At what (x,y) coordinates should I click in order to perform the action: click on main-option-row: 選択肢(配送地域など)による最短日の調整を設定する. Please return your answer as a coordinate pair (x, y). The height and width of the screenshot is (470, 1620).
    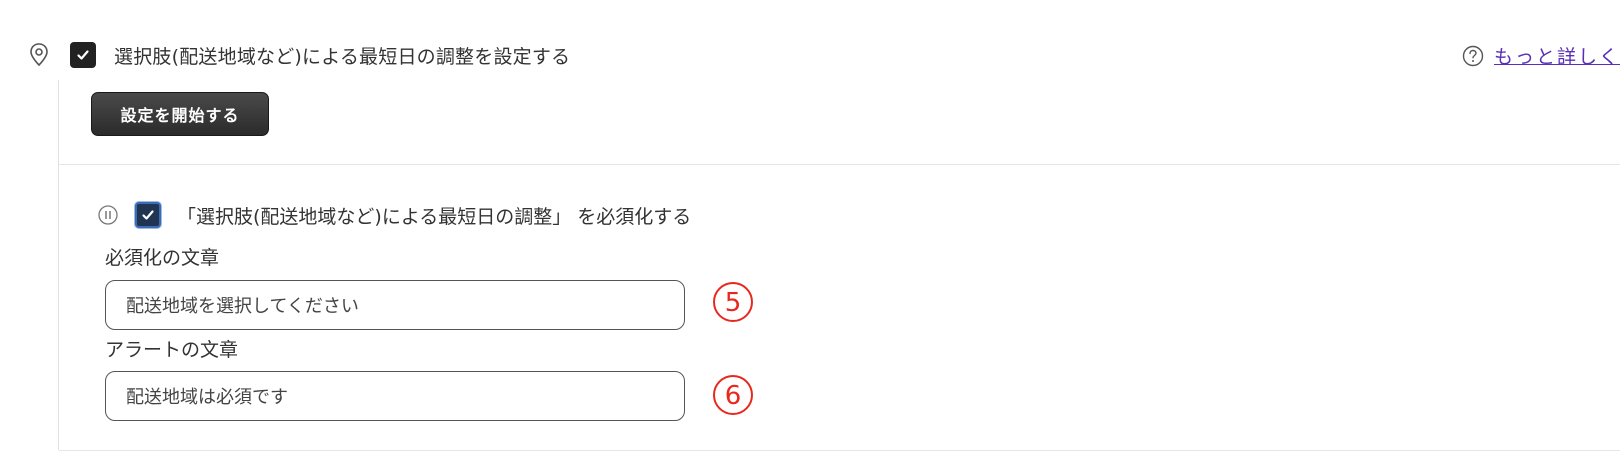
    Looking at the image, I should click on (299, 55).